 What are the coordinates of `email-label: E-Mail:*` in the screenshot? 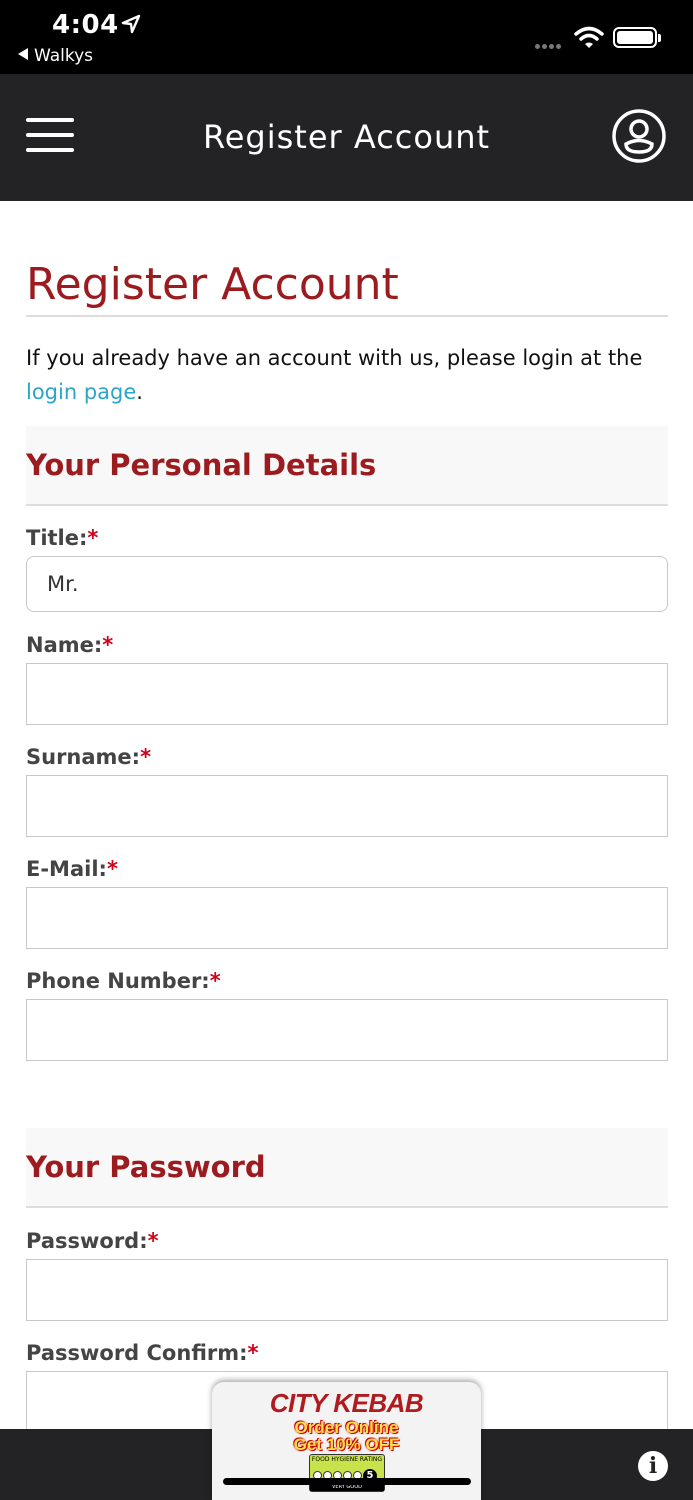 It's located at (72, 869).